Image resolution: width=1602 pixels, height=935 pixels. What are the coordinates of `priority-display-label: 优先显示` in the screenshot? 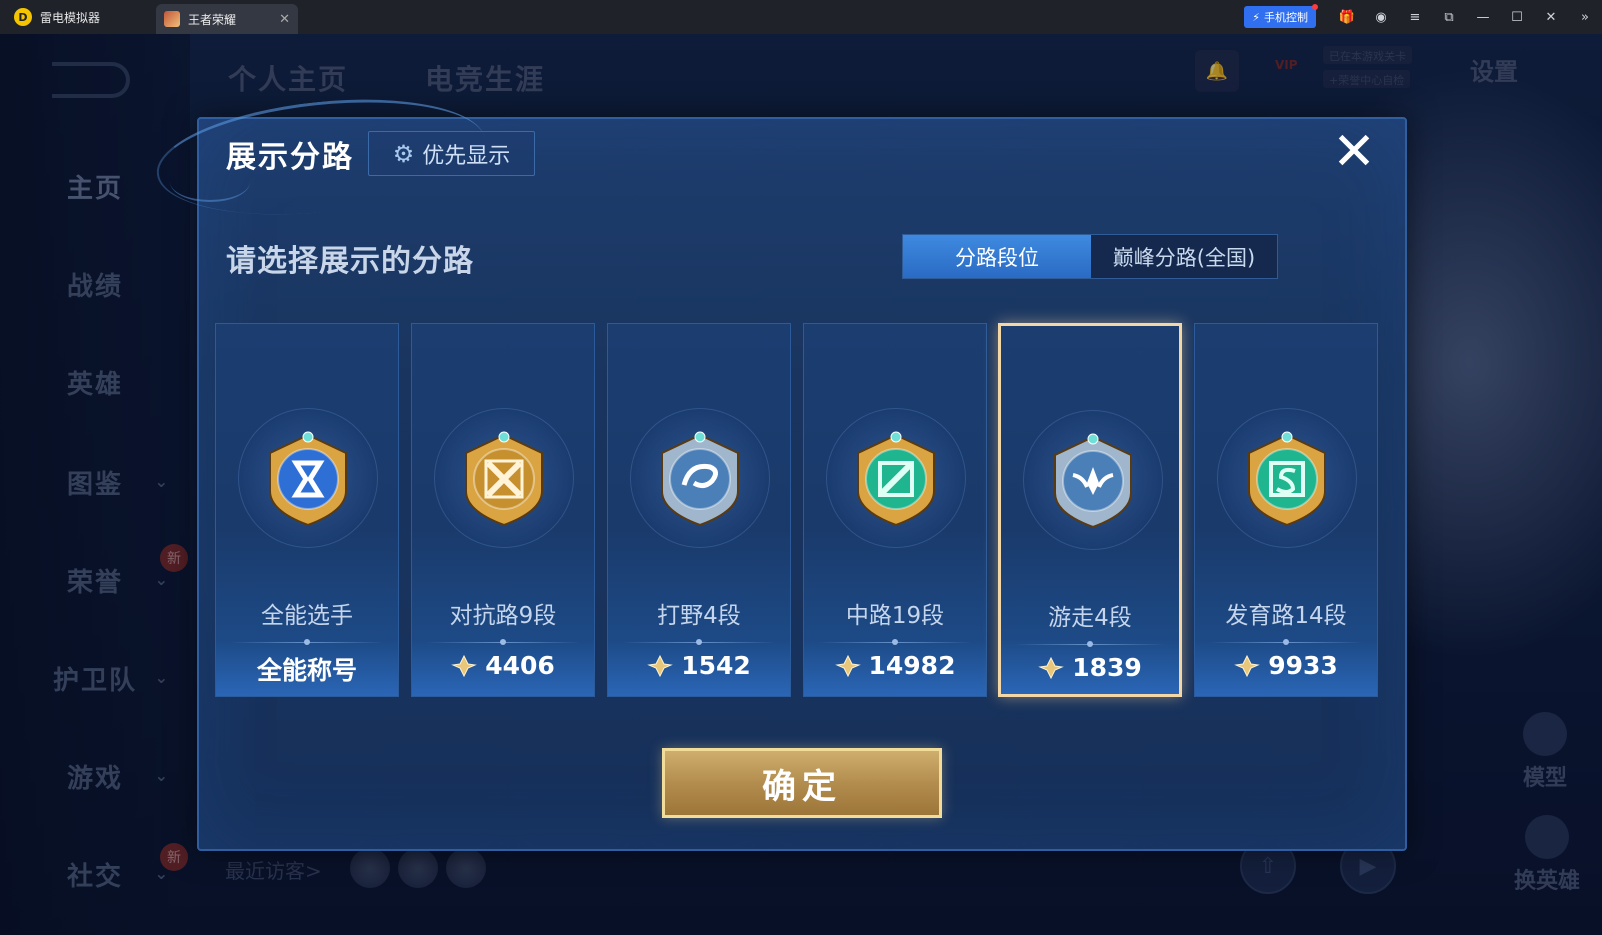 It's located at (466, 156).